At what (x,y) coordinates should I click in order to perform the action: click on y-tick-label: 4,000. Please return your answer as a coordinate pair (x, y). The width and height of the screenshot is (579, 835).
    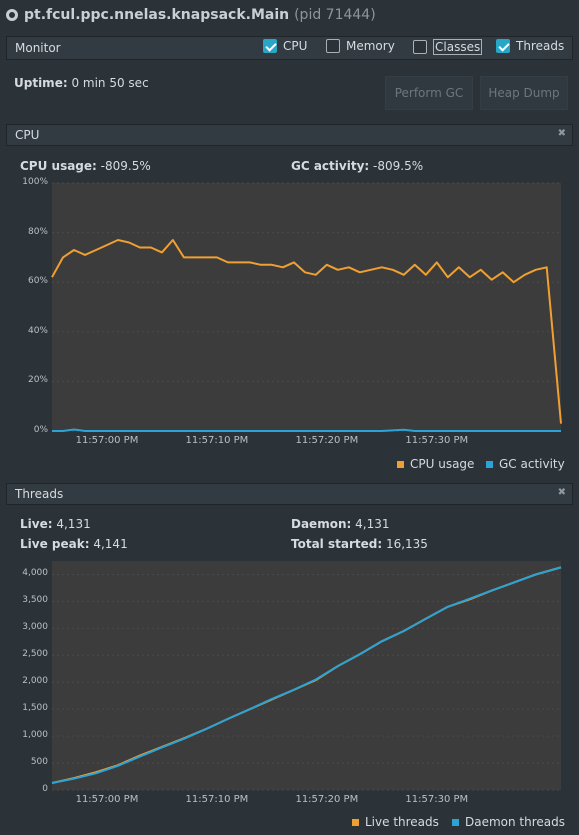
    Looking at the image, I should click on (35, 573).